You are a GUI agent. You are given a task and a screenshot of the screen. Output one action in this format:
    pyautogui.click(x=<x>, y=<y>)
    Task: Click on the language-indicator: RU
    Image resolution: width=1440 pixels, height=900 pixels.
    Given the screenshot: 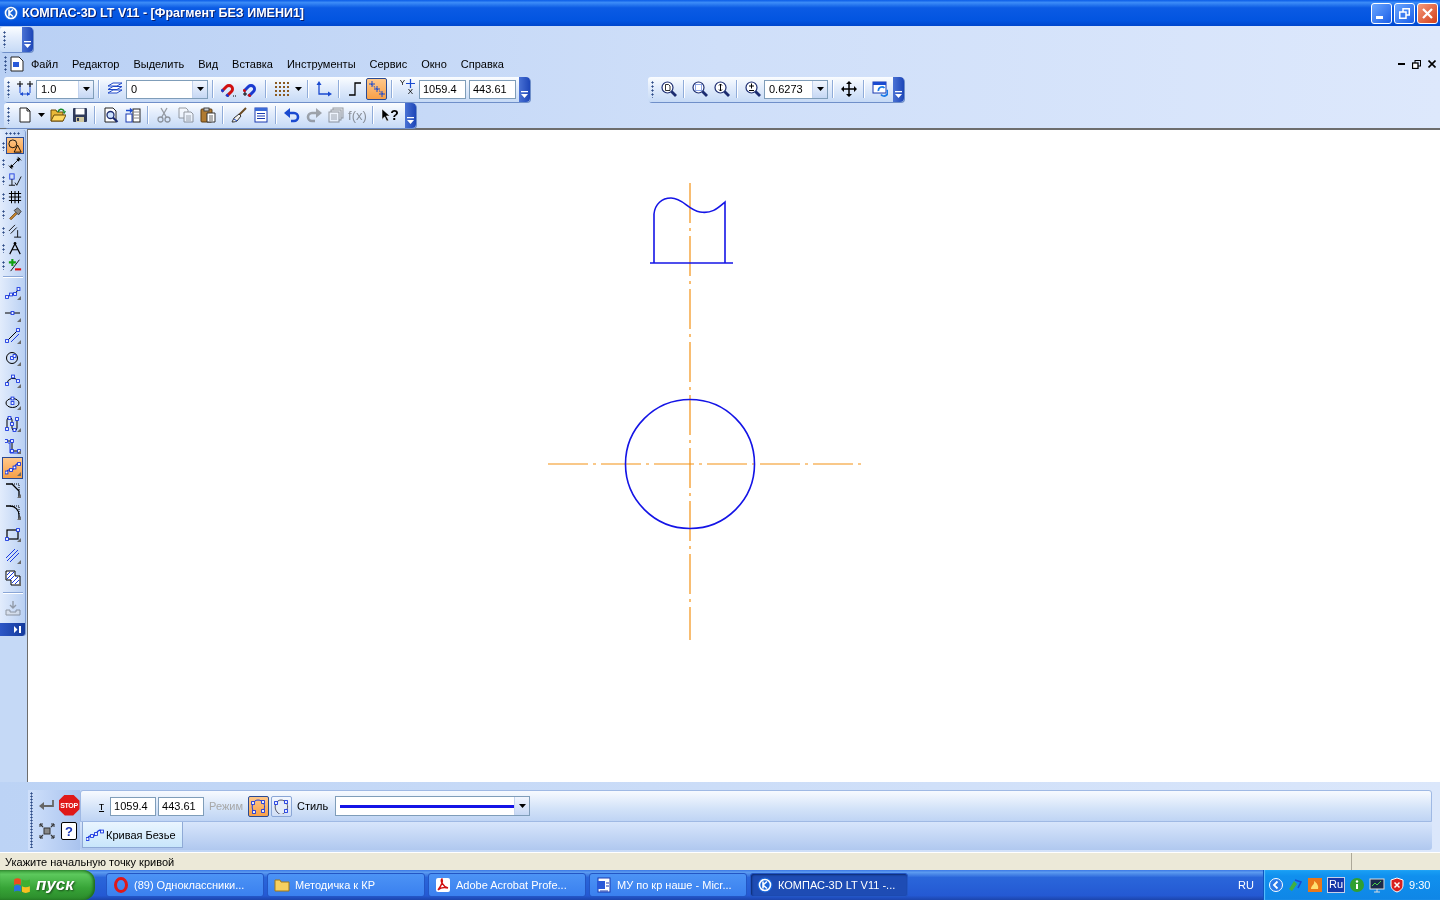 What is the action you would take?
    pyautogui.click(x=1246, y=885)
    